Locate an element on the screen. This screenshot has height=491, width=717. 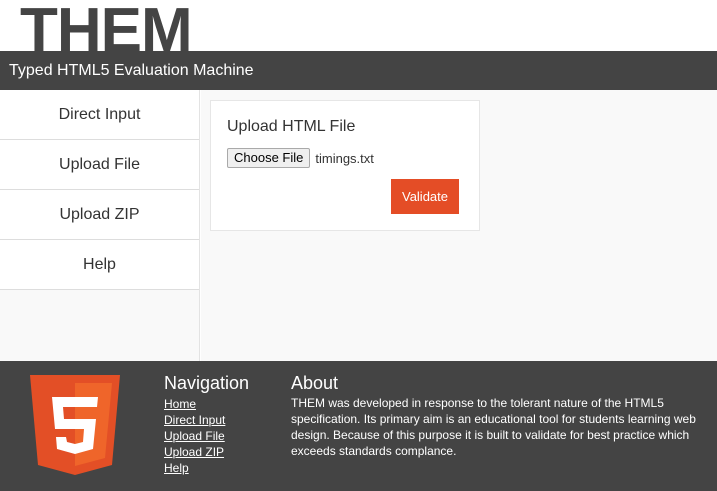
sidebar-item-upload-zip: Upload ZIP is located at coordinates (99, 215).